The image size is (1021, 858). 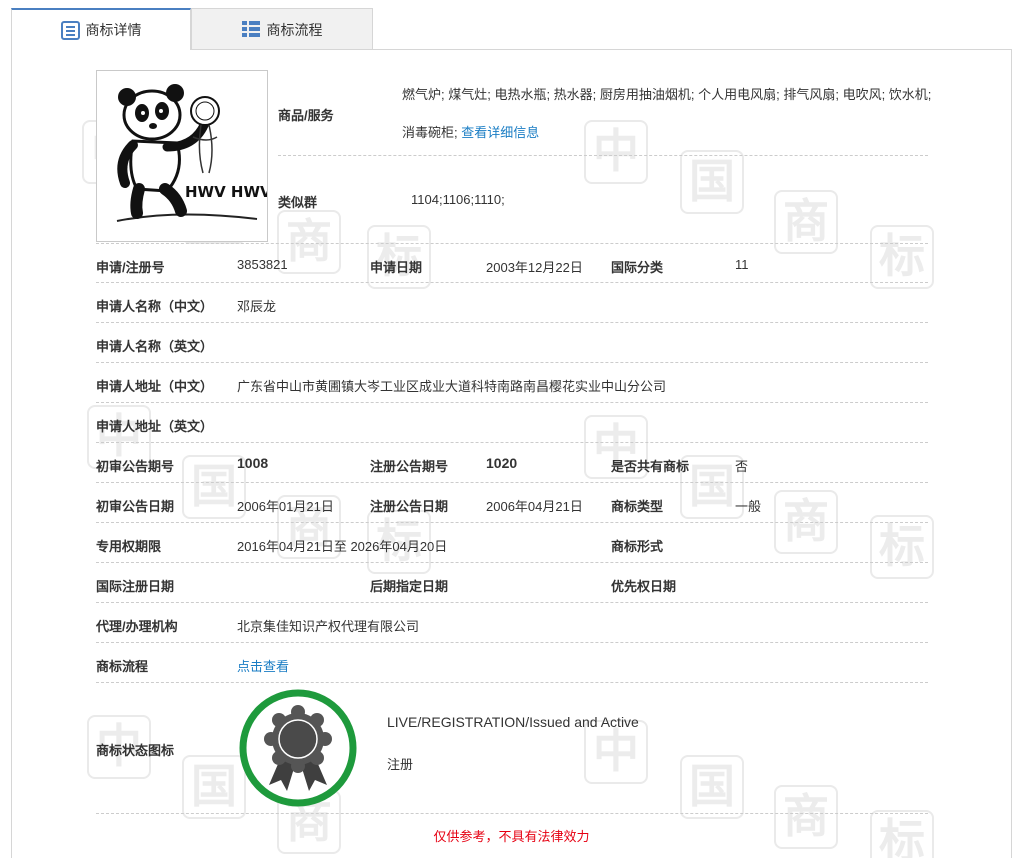 What do you see at coordinates (342, 546) in the screenshot?
I see `exclusive-period-value: 2016年04月21日至 2026年04月20日` at bounding box center [342, 546].